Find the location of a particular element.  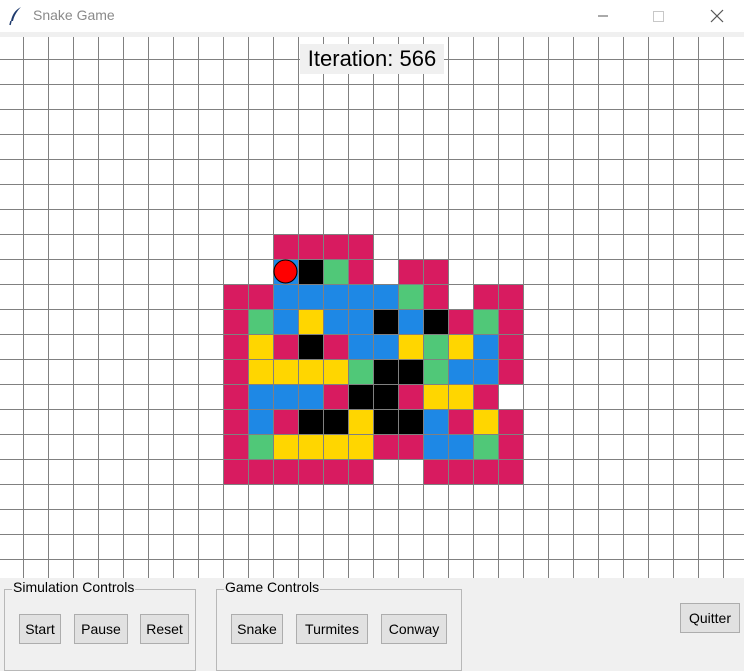

game-controls-title: Game Controls is located at coordinates (272, 587).